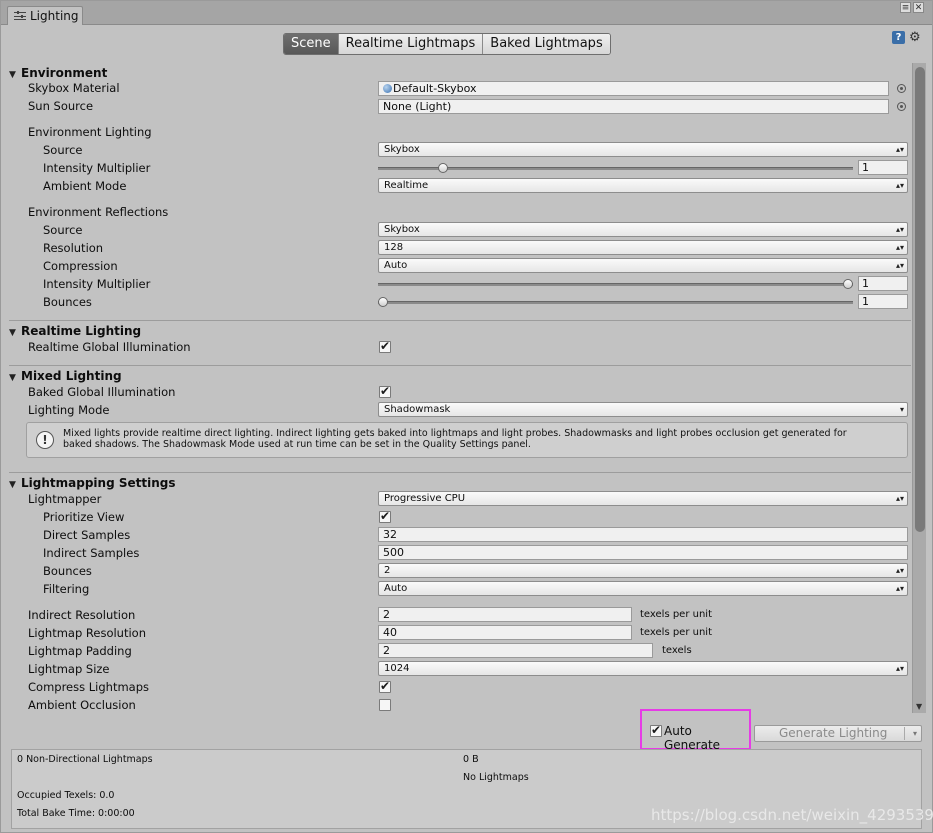 This screenshot has height=833, width=933. Describe the element at coordinates (643, 588) in the screenshot. I see `filtering-dropdown: Auto ▴▾` at that location.